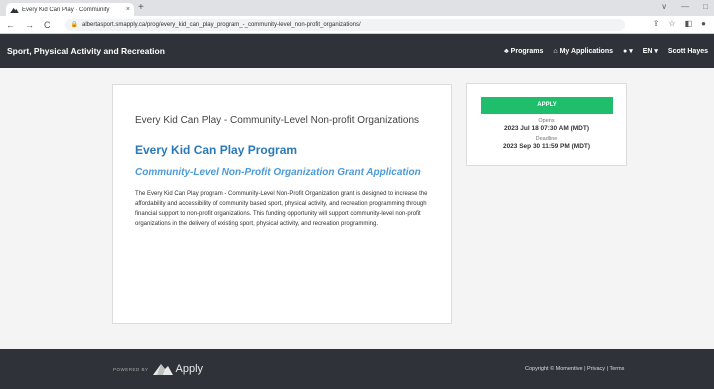  I want to click on tab-search-icon: ∨, so click(664, 6).